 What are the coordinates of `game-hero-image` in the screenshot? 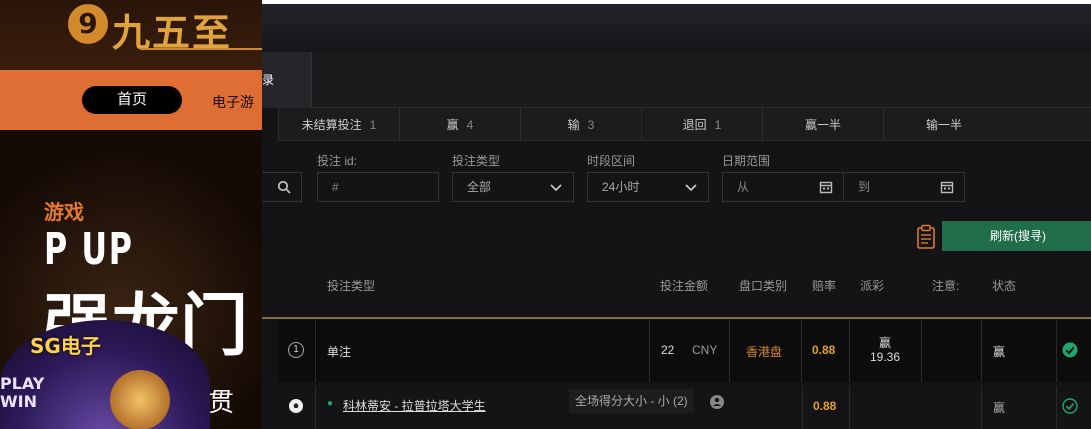 It's located at (140, 399).